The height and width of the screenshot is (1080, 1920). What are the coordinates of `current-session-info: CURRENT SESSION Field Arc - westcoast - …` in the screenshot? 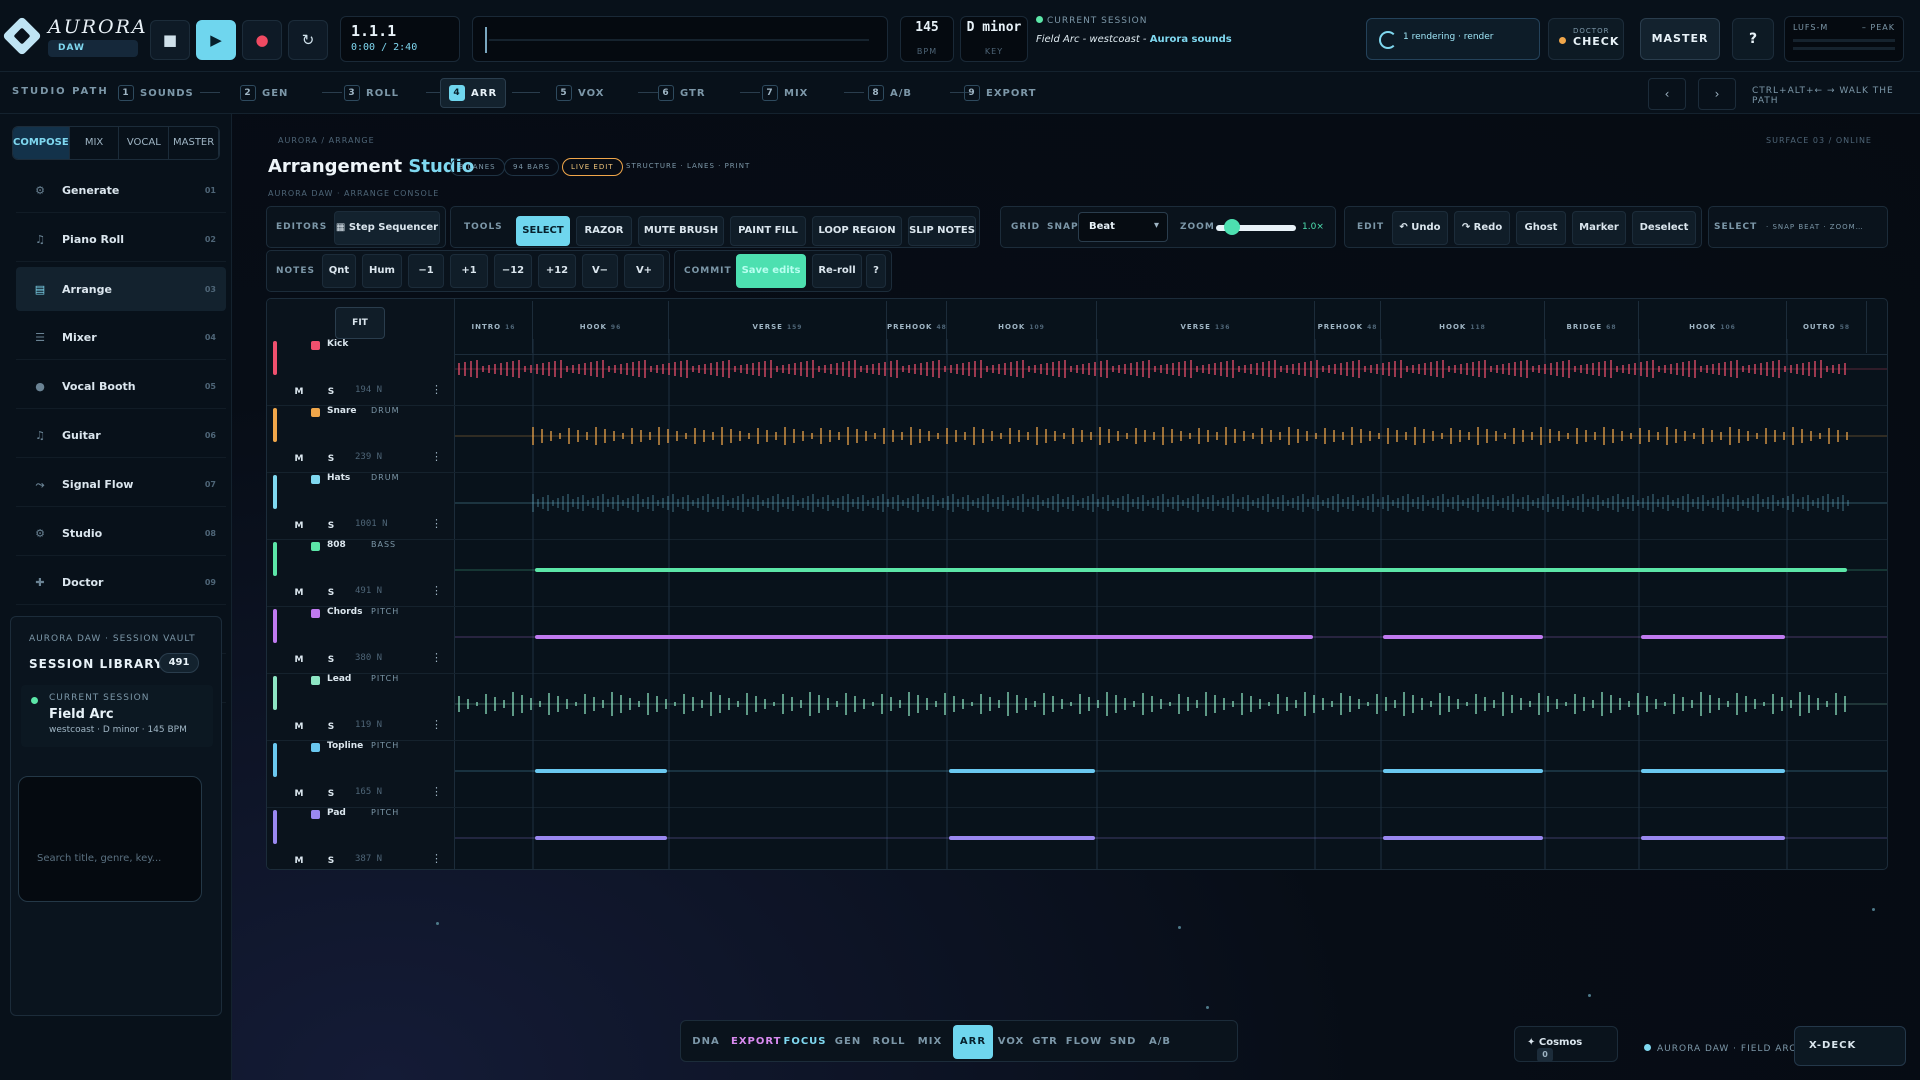 It's located at (1186, 39).